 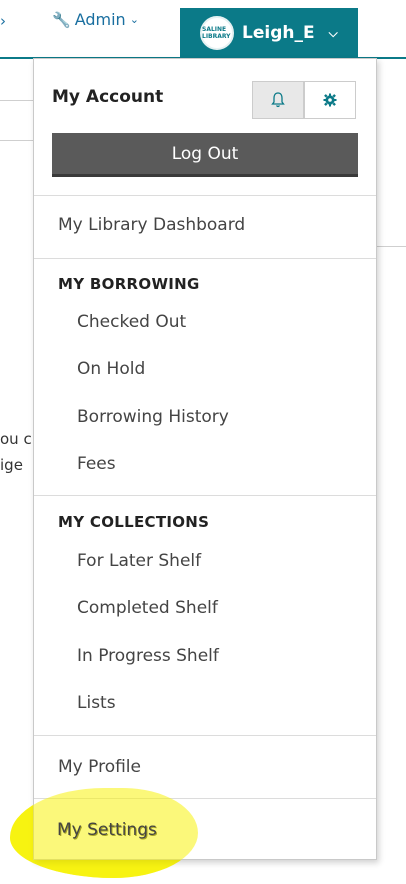 I want to click on account-title: My Account, so click(x=108, y=97).